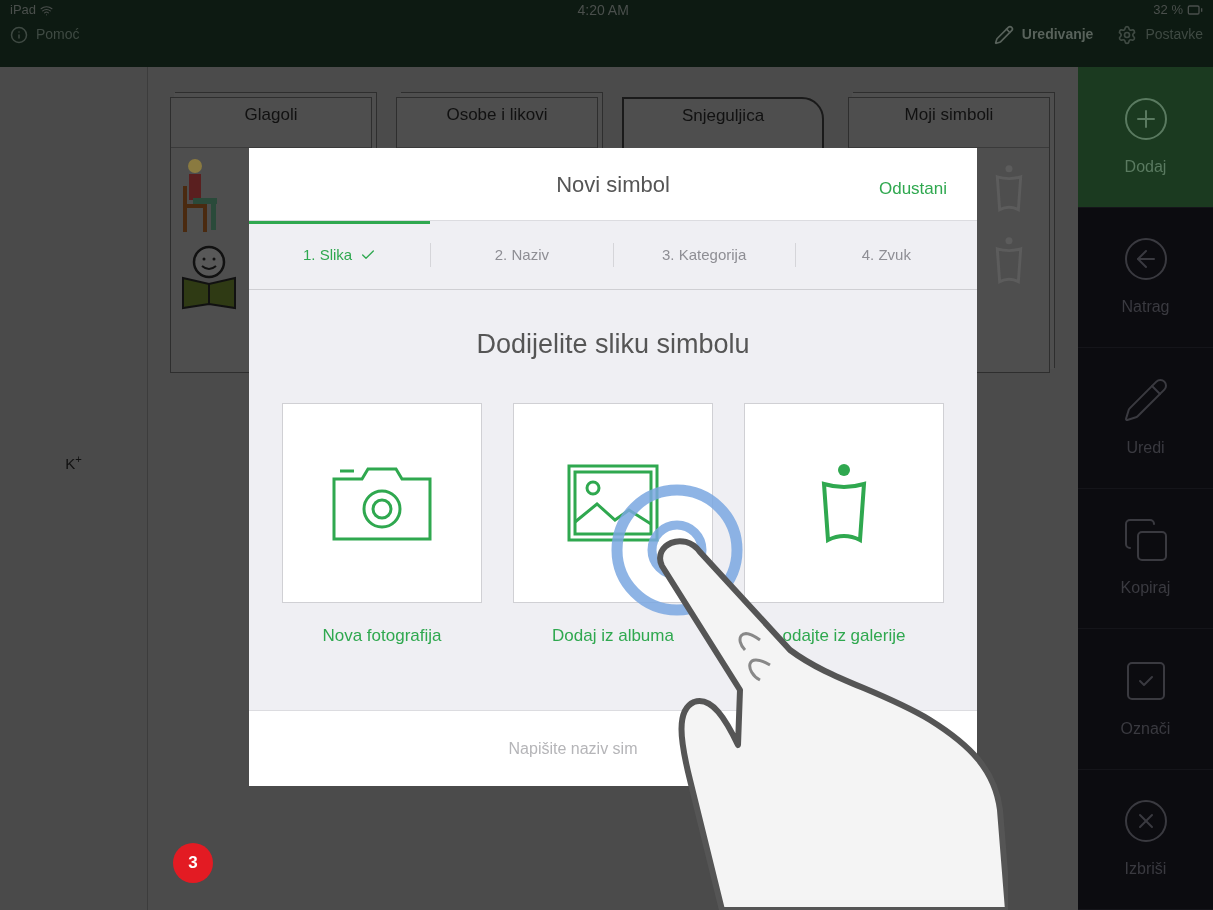  I want to click on category-title: Moji simboli, so click(949, 115).